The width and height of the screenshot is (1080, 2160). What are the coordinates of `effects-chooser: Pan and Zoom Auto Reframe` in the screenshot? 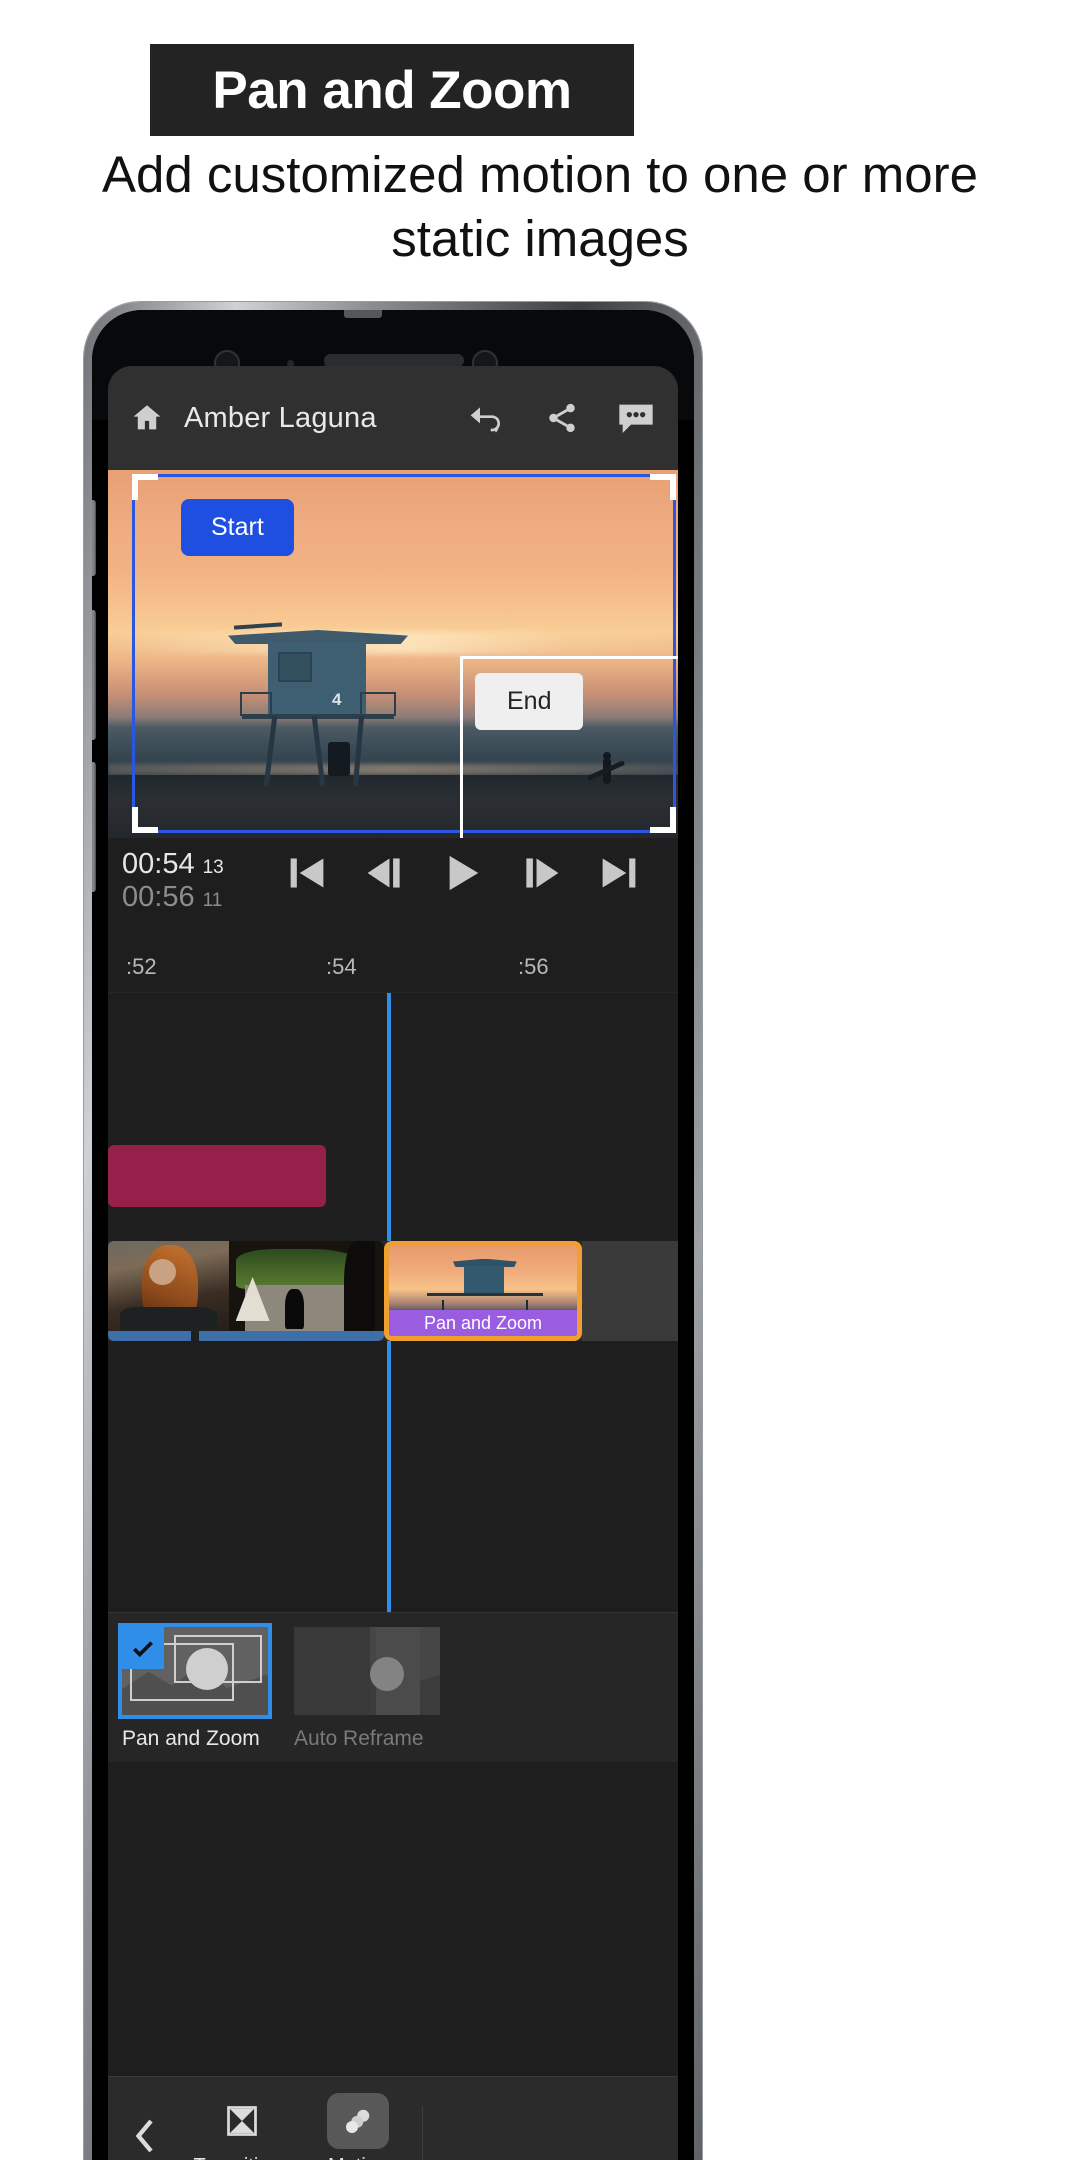 It's located at (393, 1687).